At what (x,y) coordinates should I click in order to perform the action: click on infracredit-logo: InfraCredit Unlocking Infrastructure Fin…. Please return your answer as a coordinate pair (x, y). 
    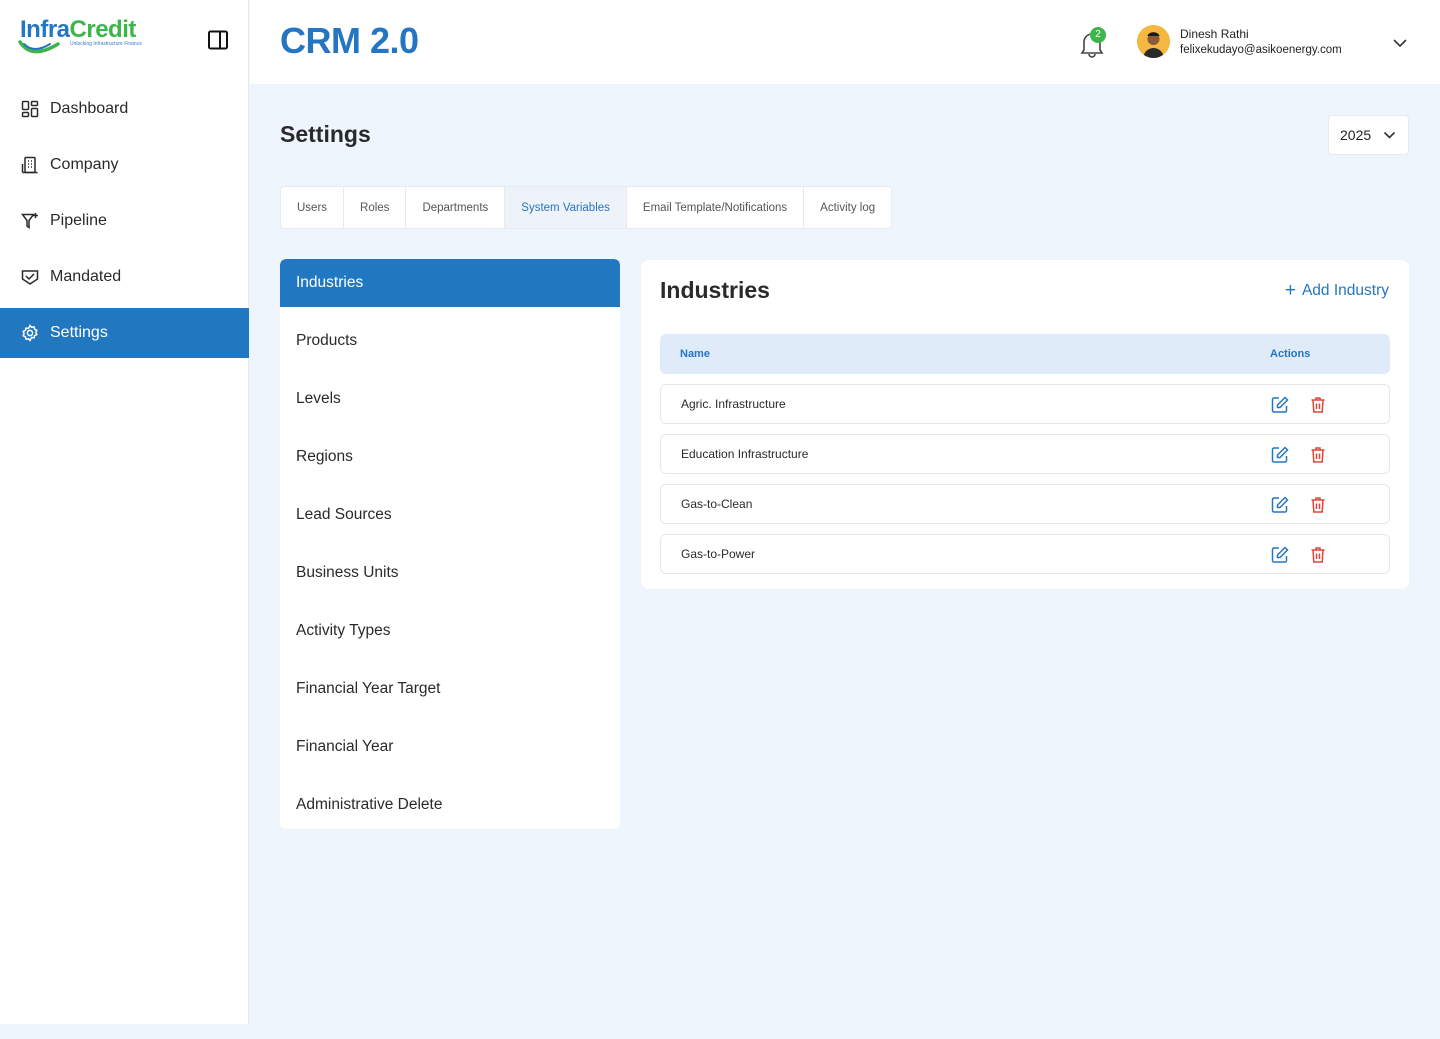
    Looking at the image, I should click on (83, 39).